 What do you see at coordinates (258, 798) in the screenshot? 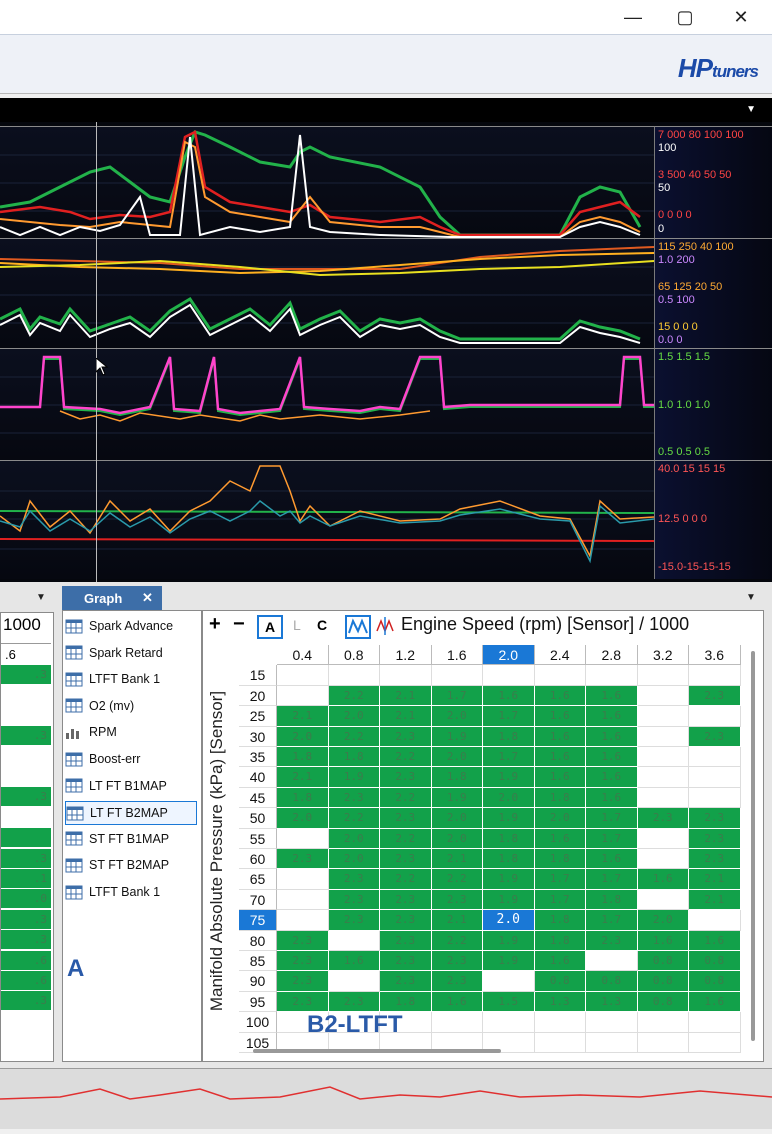
I see `row-header: 45` at bounding box center [258, 798].